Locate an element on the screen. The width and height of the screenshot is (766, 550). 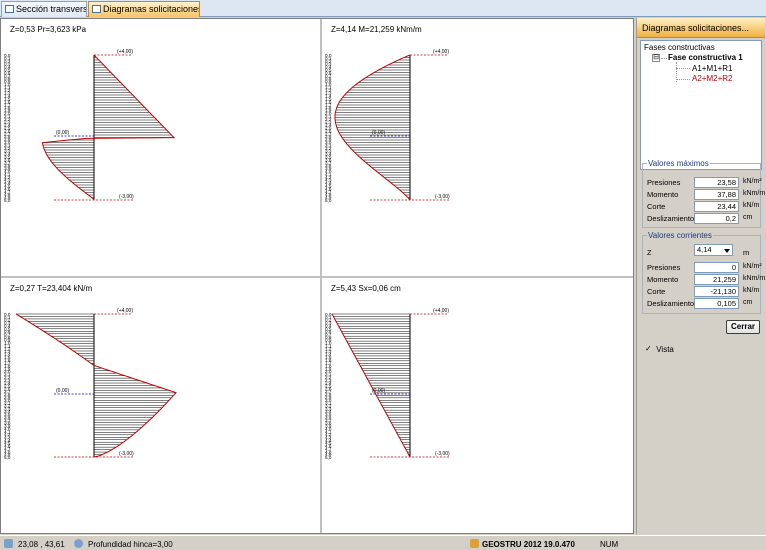
max-row-momento: Momento 37,88 kNm/m is located at coordinates (706, 194).